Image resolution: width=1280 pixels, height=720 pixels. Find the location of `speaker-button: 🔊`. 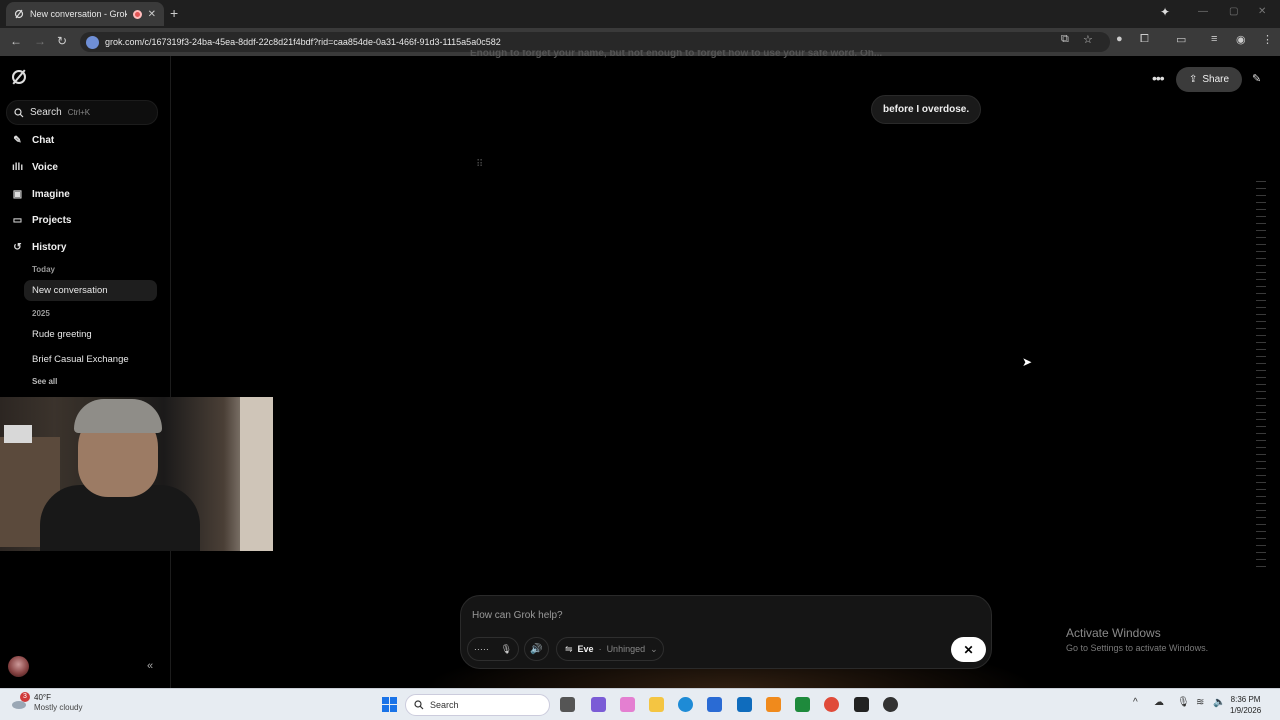

speaker-button: 🔊 is located at coordinates (536, 649).